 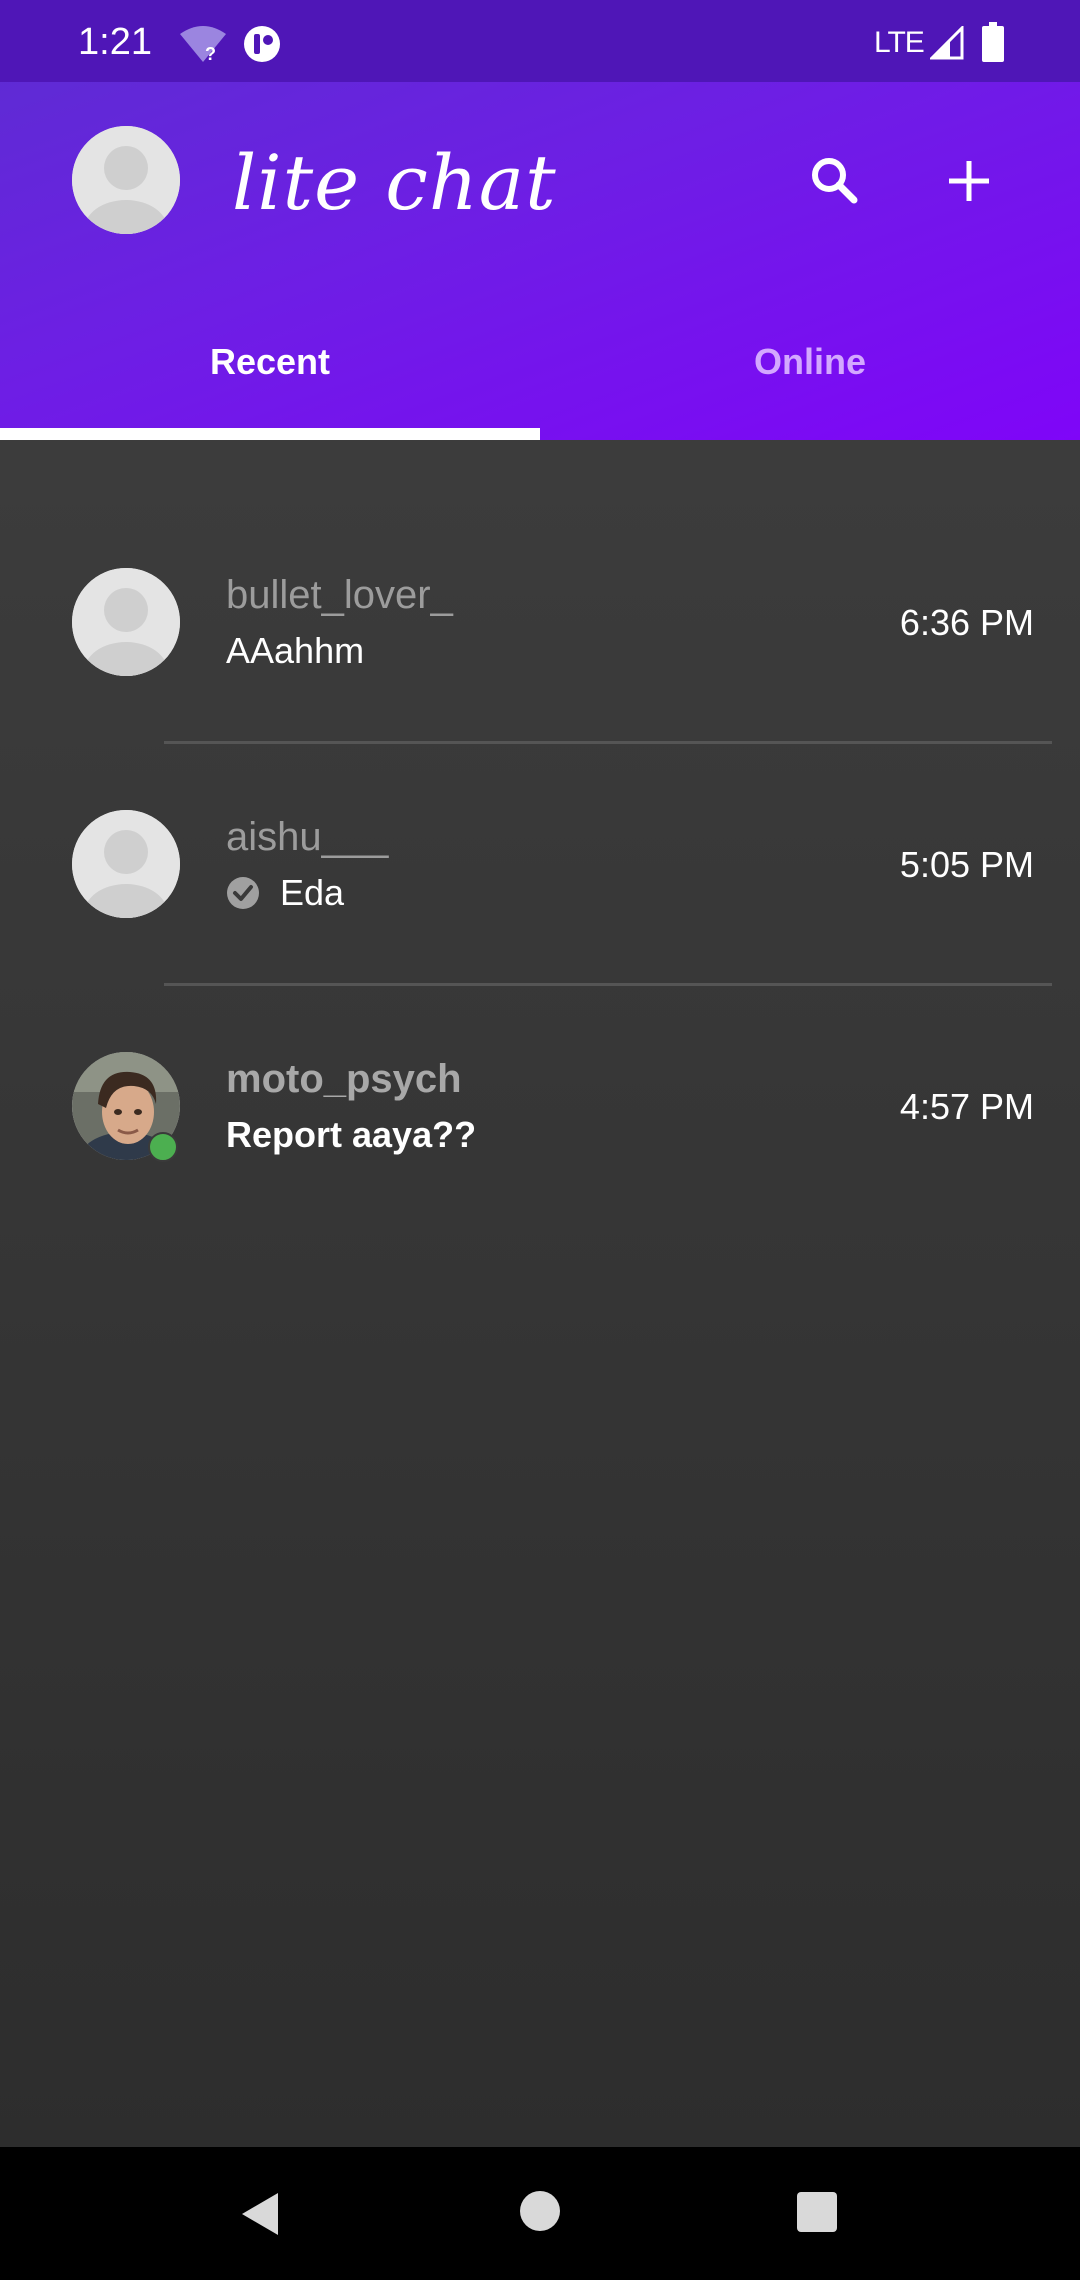 I want to click on wifi-unknown-icon: ?, so click(x=203, y=45).